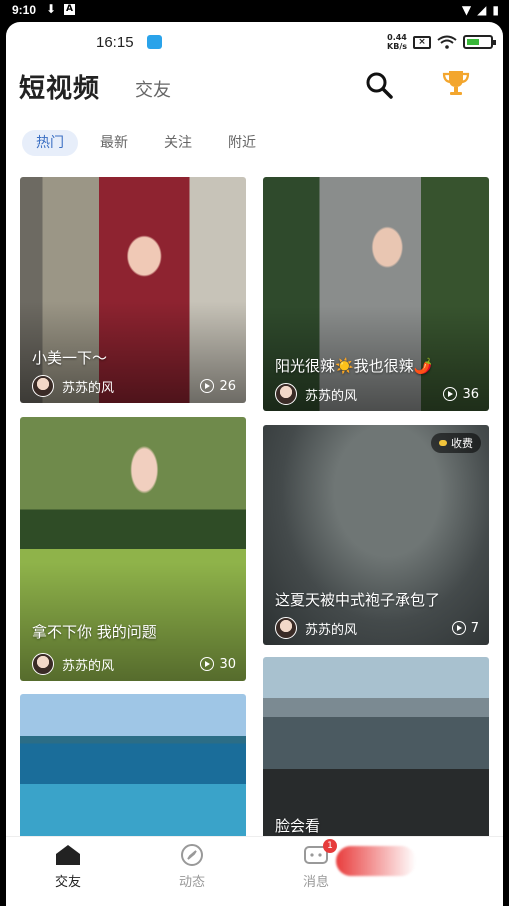 The width and height of the screenshot is (509, 906). What do you see at coordinates (115, 42) in the screenshot?
I see `device-time: 16:15` at bounding box center [115, 42].